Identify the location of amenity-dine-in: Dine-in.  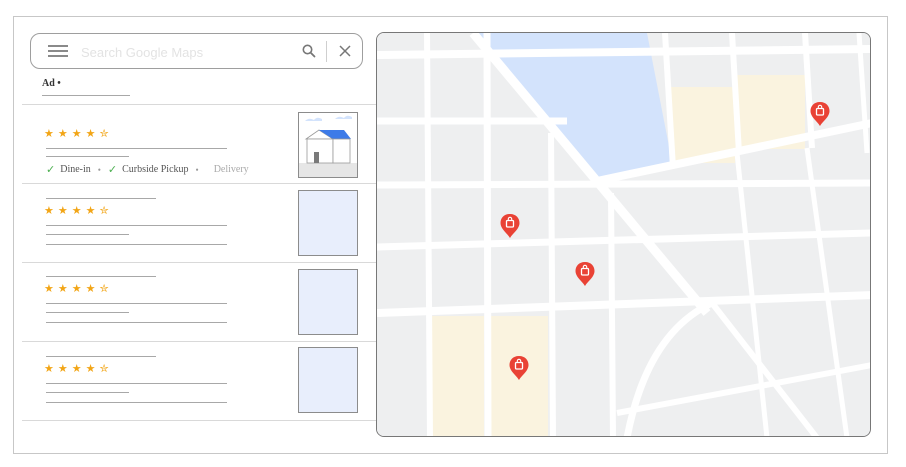
(75, 169).